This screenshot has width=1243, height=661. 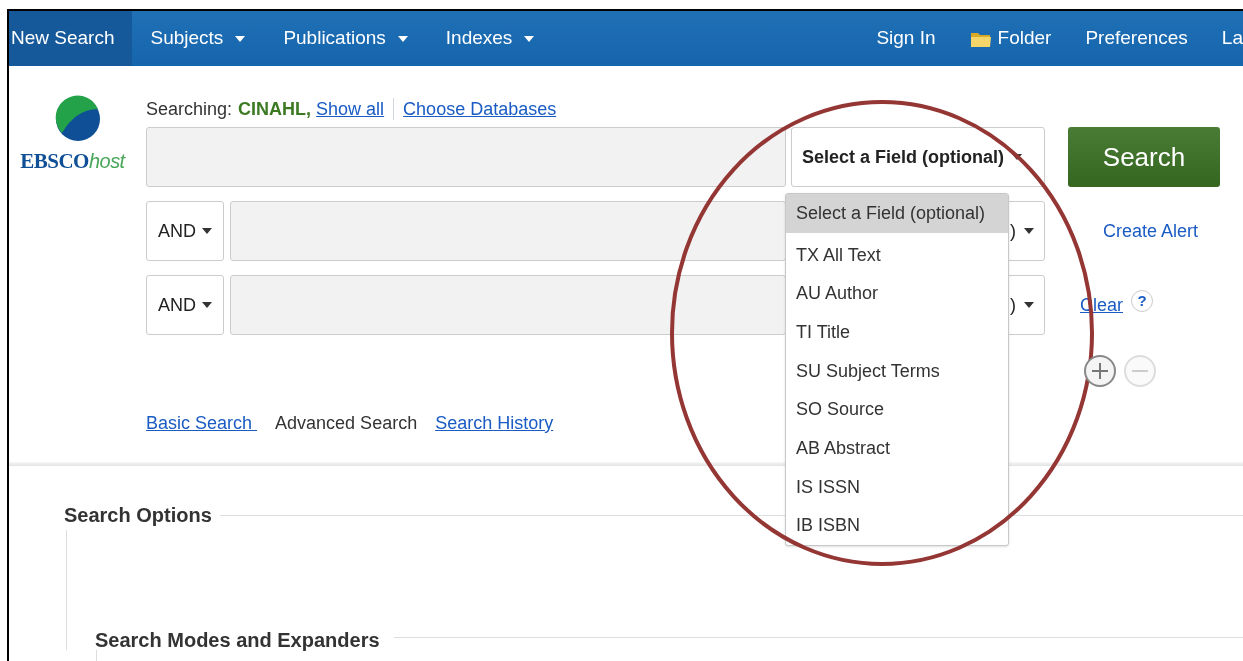 I want to click on logo-icon, so click(x=77, y=119).